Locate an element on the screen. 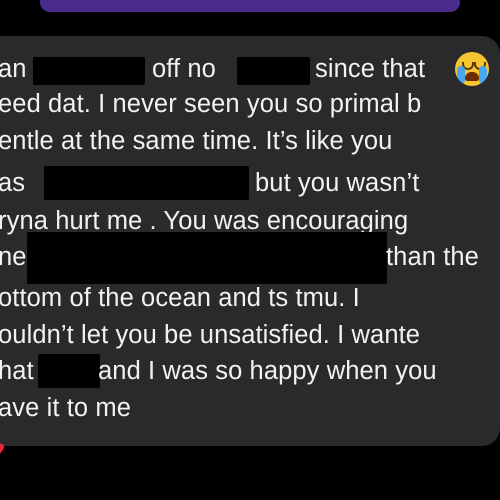 Image resolution: width=500 pixels, height=500 pixels. message-text: ave it to me is located at coordinates (66, 408).